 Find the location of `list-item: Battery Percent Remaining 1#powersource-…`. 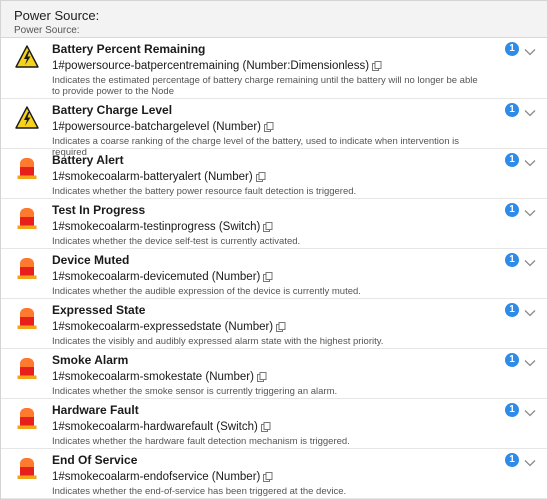

list-item: Battery Percent Remaining 1#powersource-… is located at coordinates (274, 68).